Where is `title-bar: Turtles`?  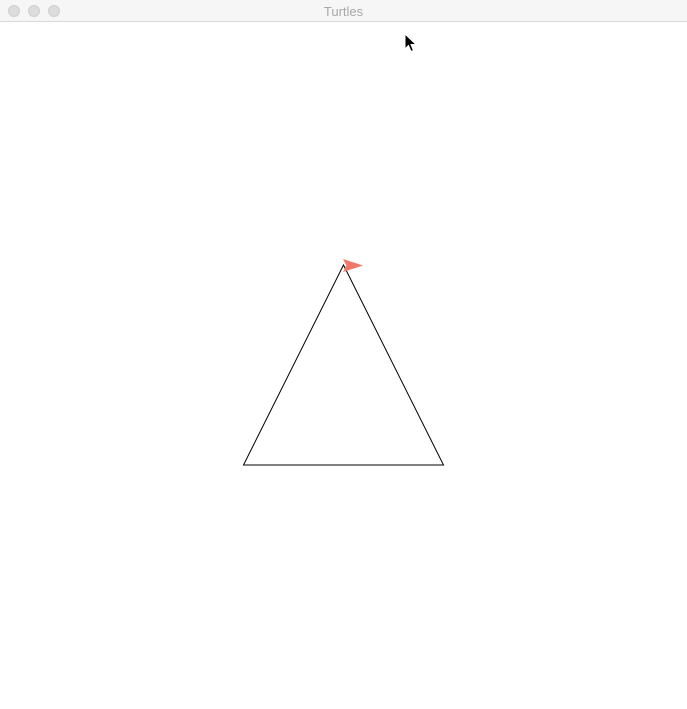 title-bar: Turtles is located at coordinates (343, 11).